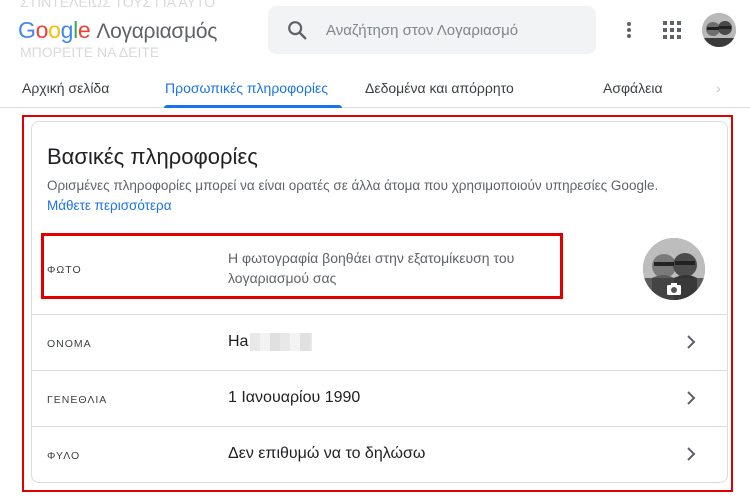  Describe the element at coordinates (439, 88) in the screenshot. I see `tab-data-privacy: Δεδομένα και απόρρητο` at that location.